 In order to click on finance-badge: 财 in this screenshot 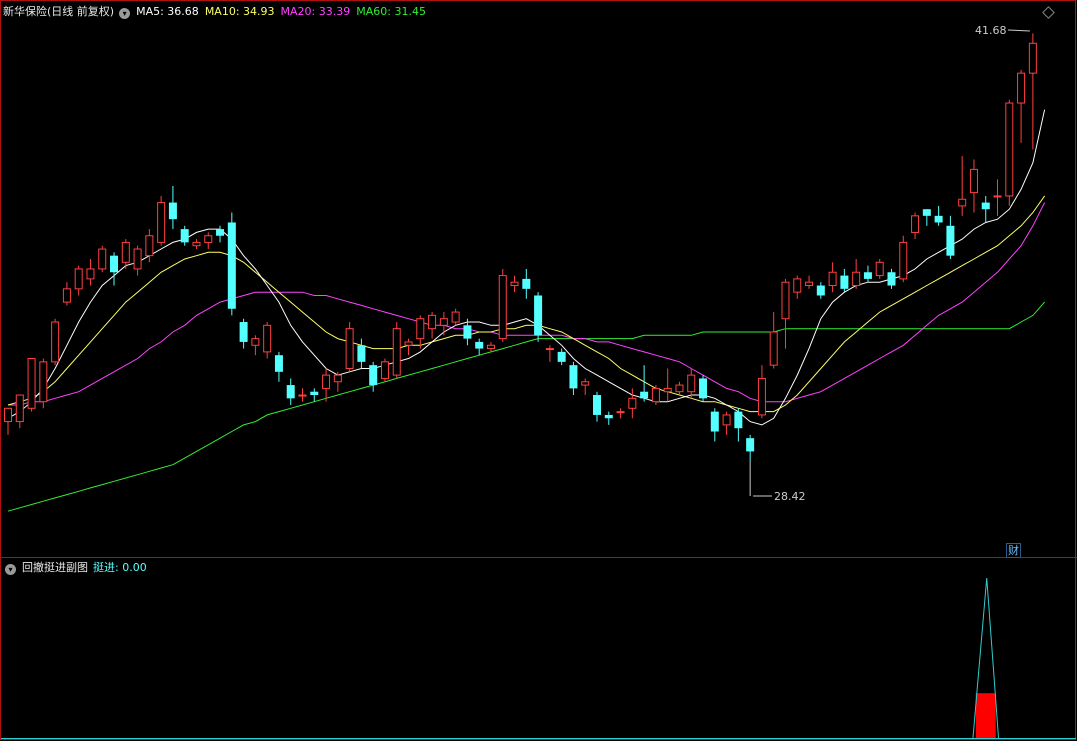, I will do `click(1013, 550)`.